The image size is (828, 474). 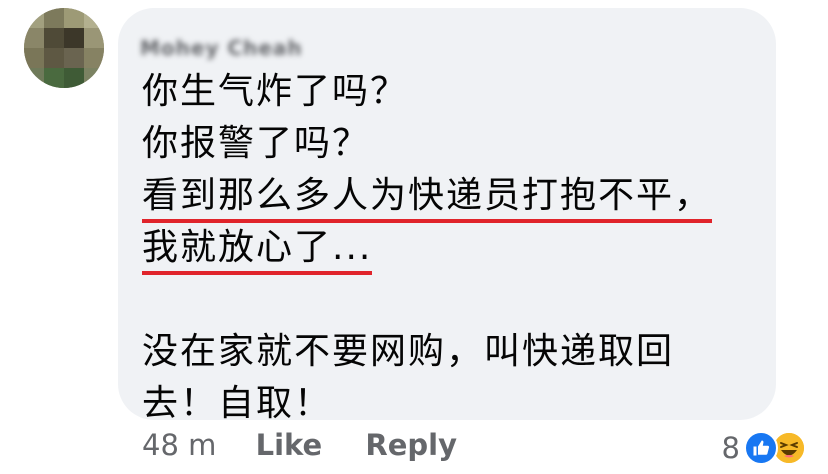 What do you see at coordinates (427, 199) in the screenshot?
I see `red-underline-highlight: 看到那么多人为快递员打抱不平，` at bounding box center [427, 199].